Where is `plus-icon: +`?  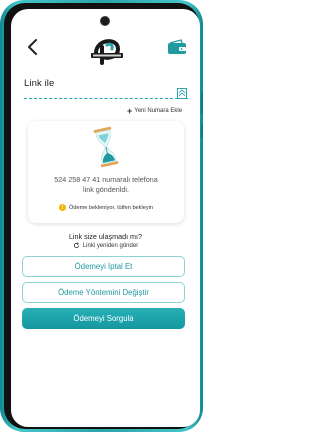
plus-icon: + is located at coordinates (130, 111).